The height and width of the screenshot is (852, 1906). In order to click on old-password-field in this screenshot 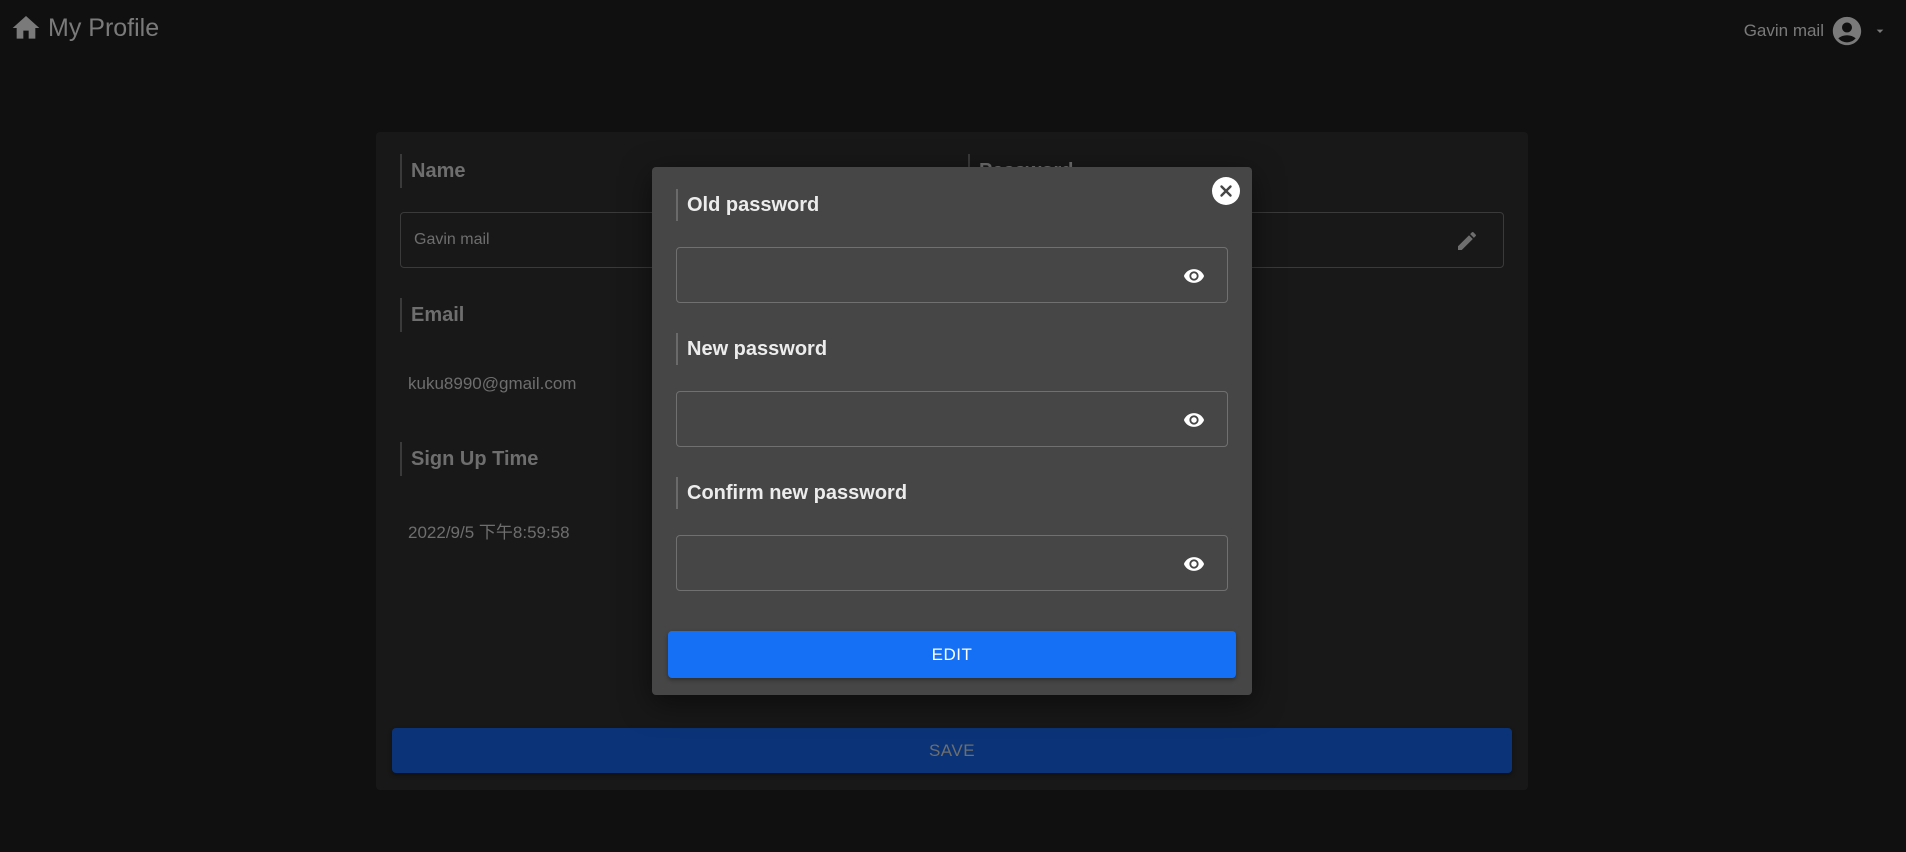, I will do `click(952, 275)`.